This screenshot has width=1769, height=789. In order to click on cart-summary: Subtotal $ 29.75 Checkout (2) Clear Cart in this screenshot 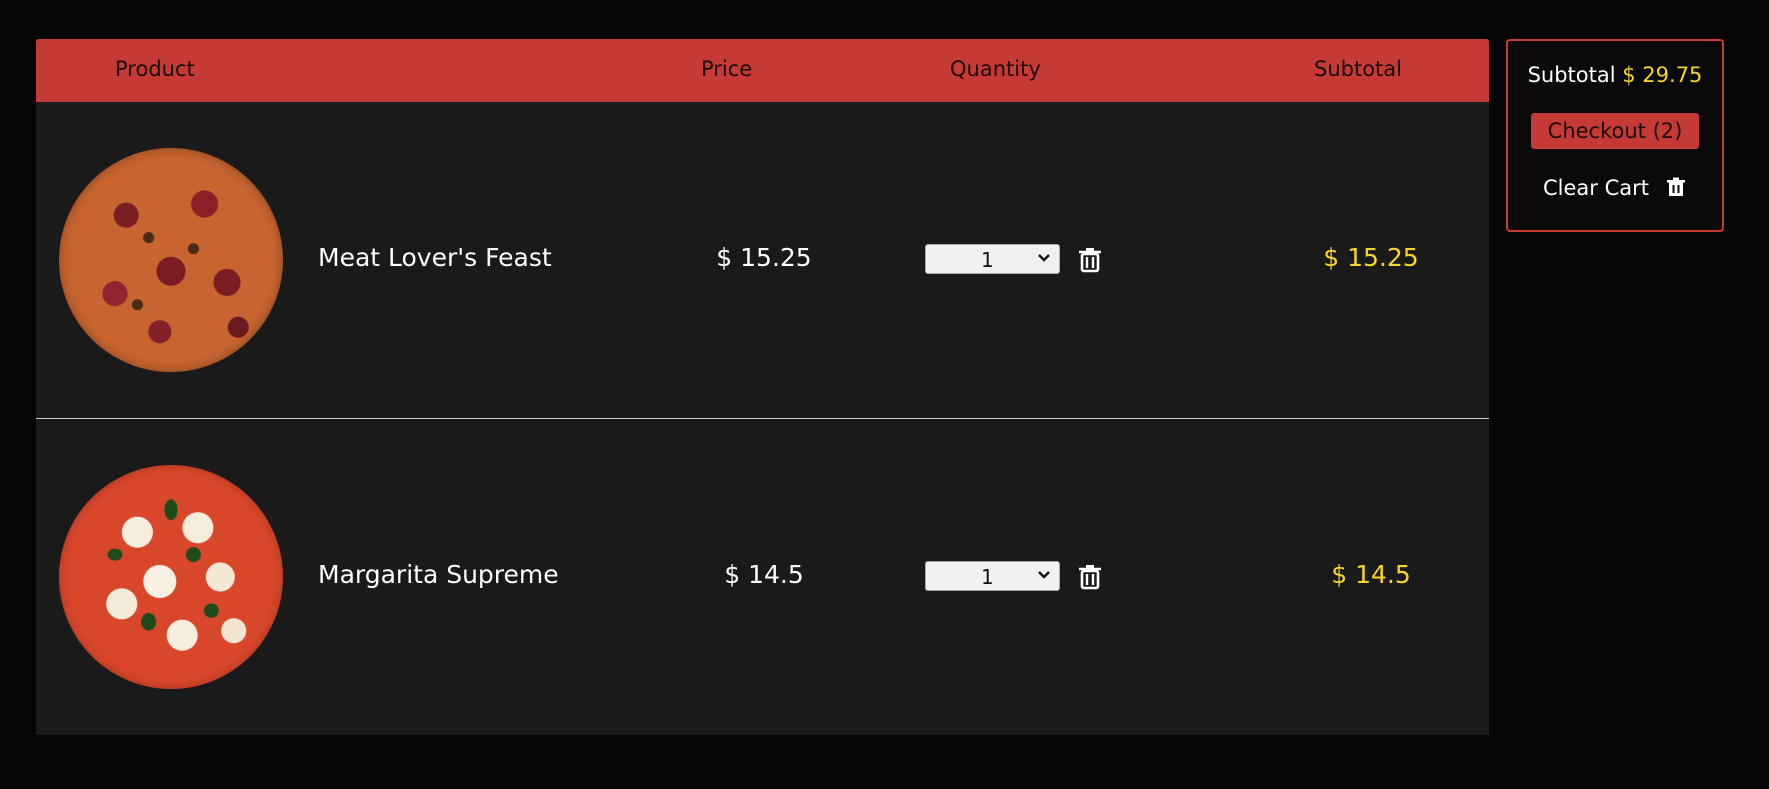, I will do `click(1615, 135)`.